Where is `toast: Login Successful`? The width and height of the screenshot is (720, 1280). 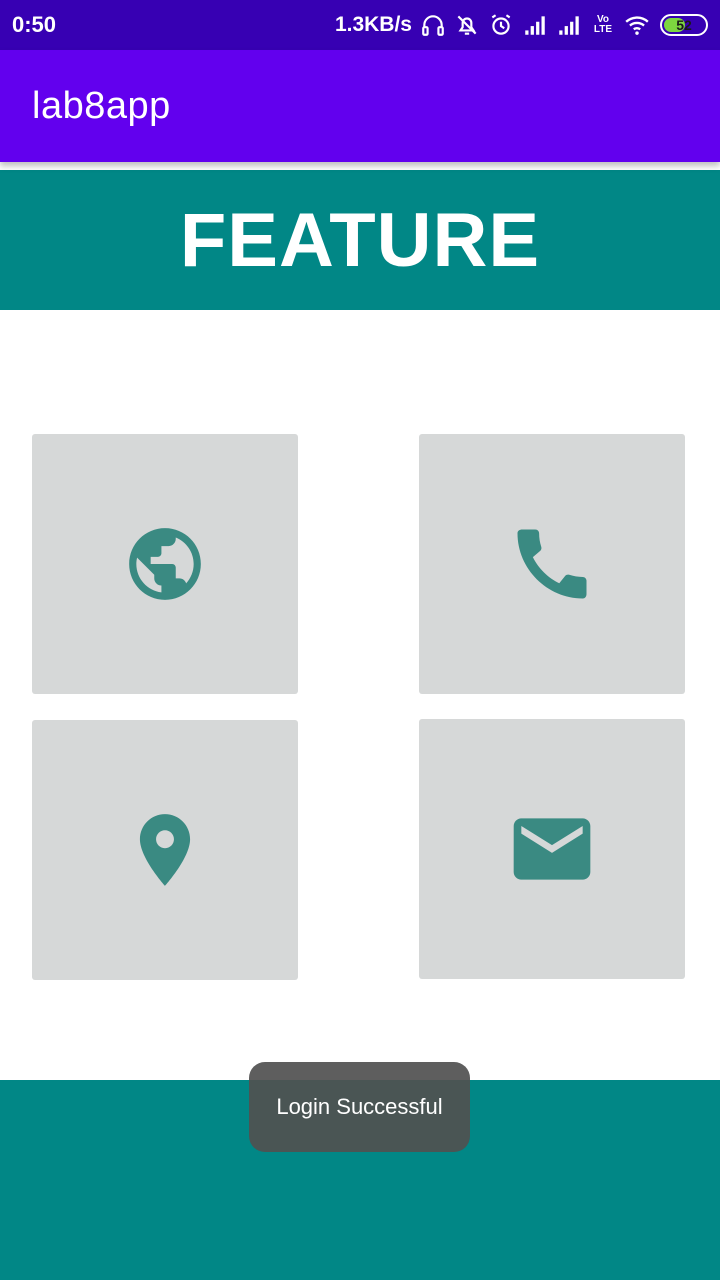 toast: Login Successful is located at coordinates (359, 1107).